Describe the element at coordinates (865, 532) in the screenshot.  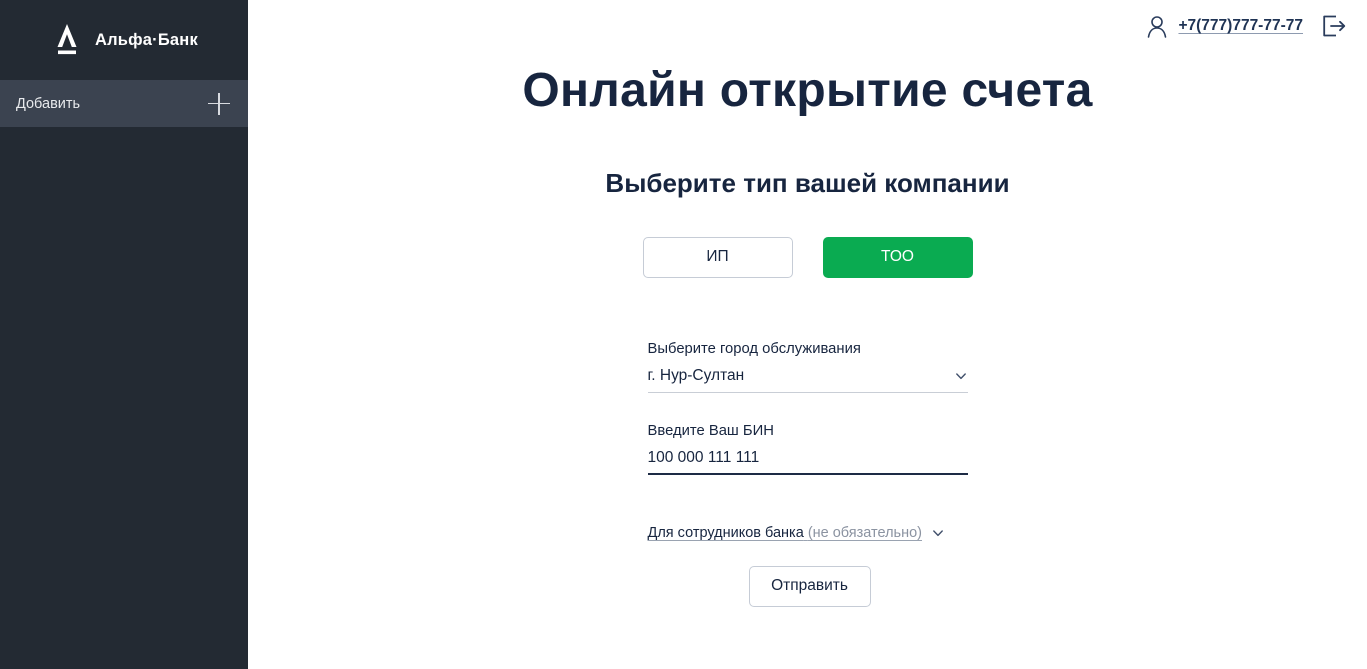
I see `bank-staff-label-optional: (не обязательно)` at that location.